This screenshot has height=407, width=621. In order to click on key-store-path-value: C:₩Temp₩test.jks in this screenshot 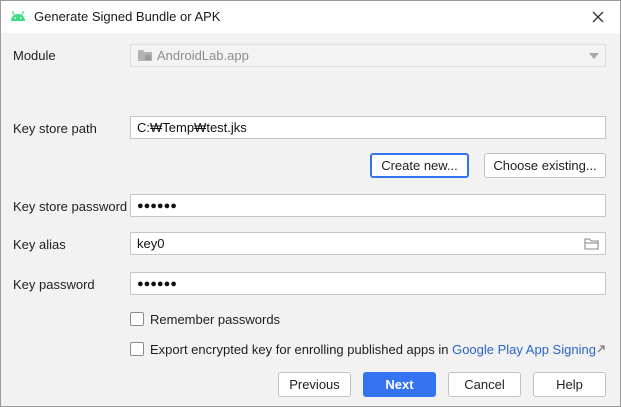, I will do `click(192, 127)`.